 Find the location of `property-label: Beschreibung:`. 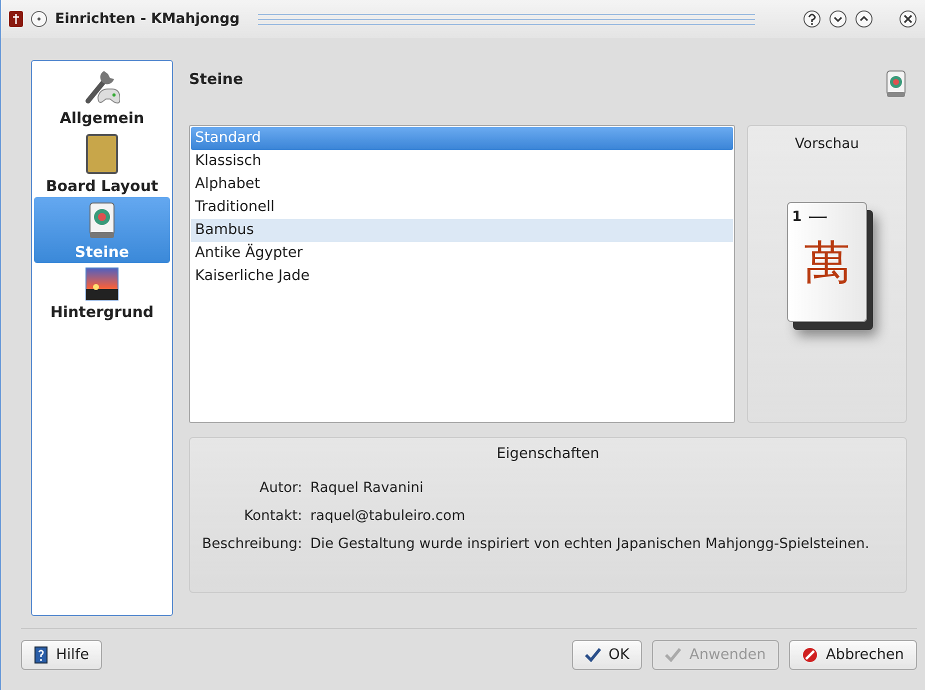

property-label: Beschreibung: is located at coordinates (252, 544).